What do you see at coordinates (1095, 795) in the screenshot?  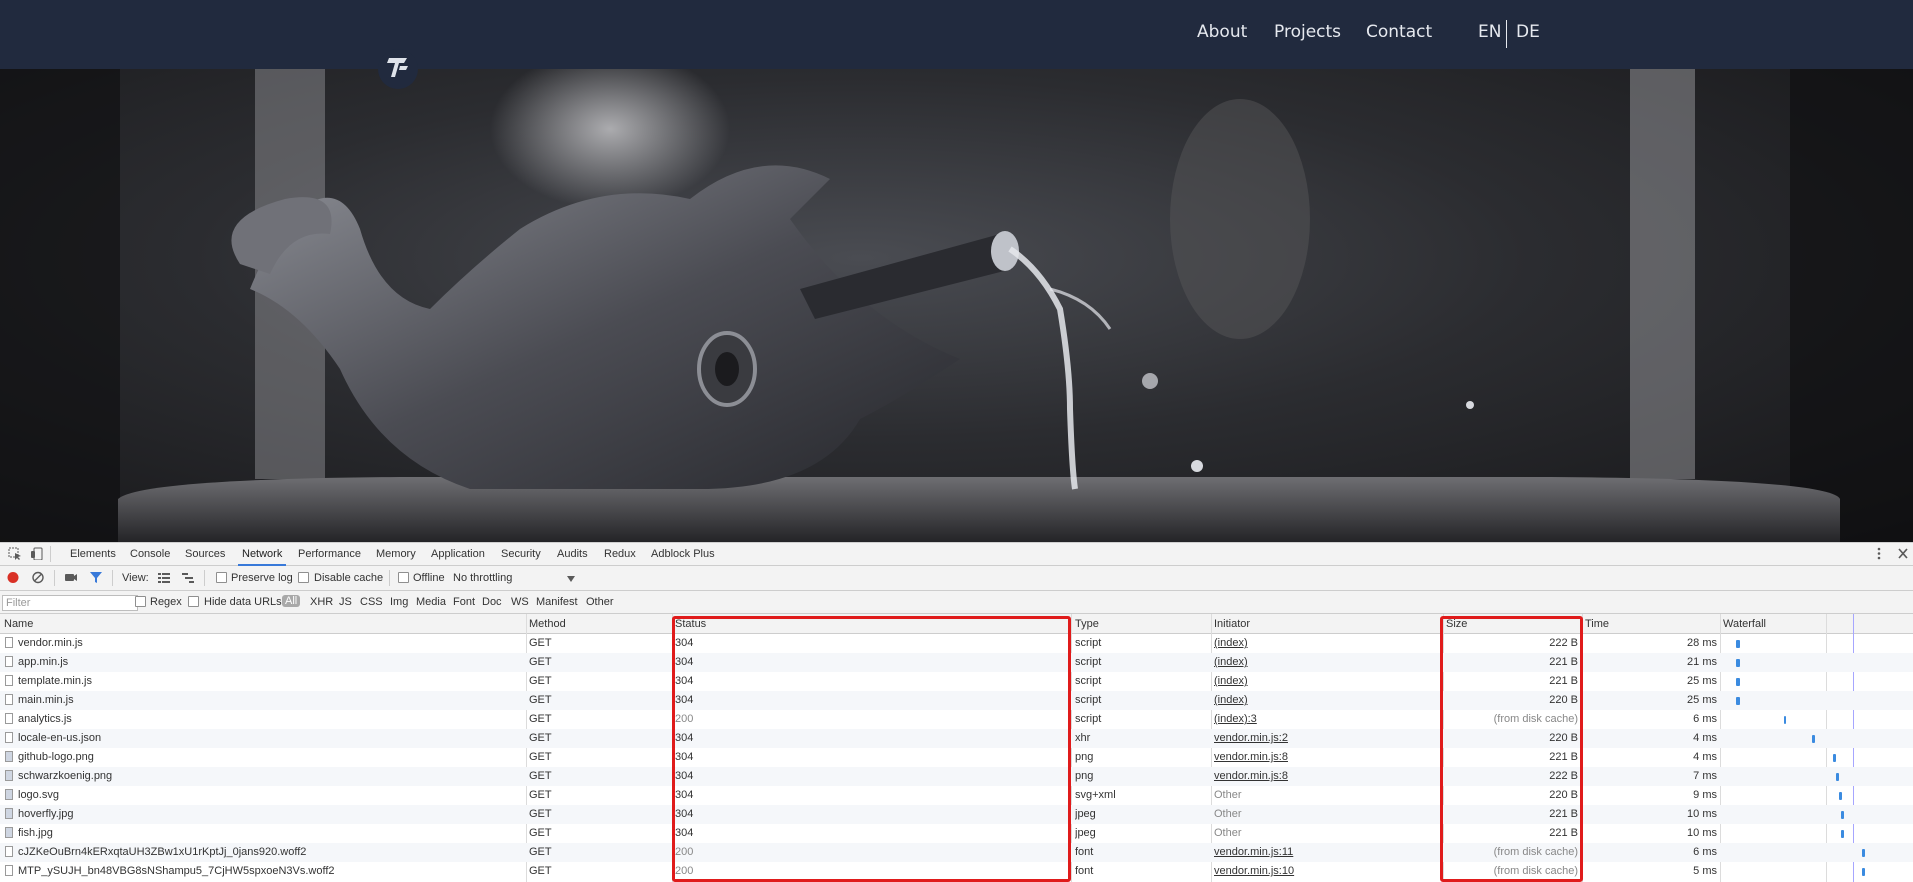 I see `request-type-cell: svg+xml` at bounding box center [1095, 795].